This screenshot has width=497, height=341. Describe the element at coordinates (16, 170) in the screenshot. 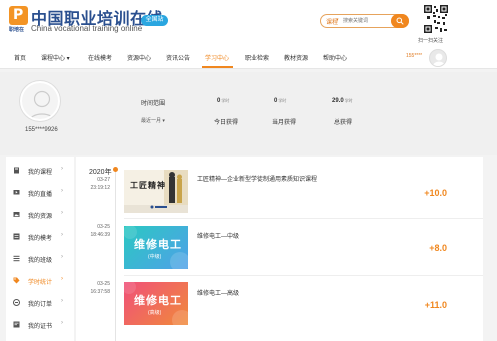

I see `book-icon` at that location.